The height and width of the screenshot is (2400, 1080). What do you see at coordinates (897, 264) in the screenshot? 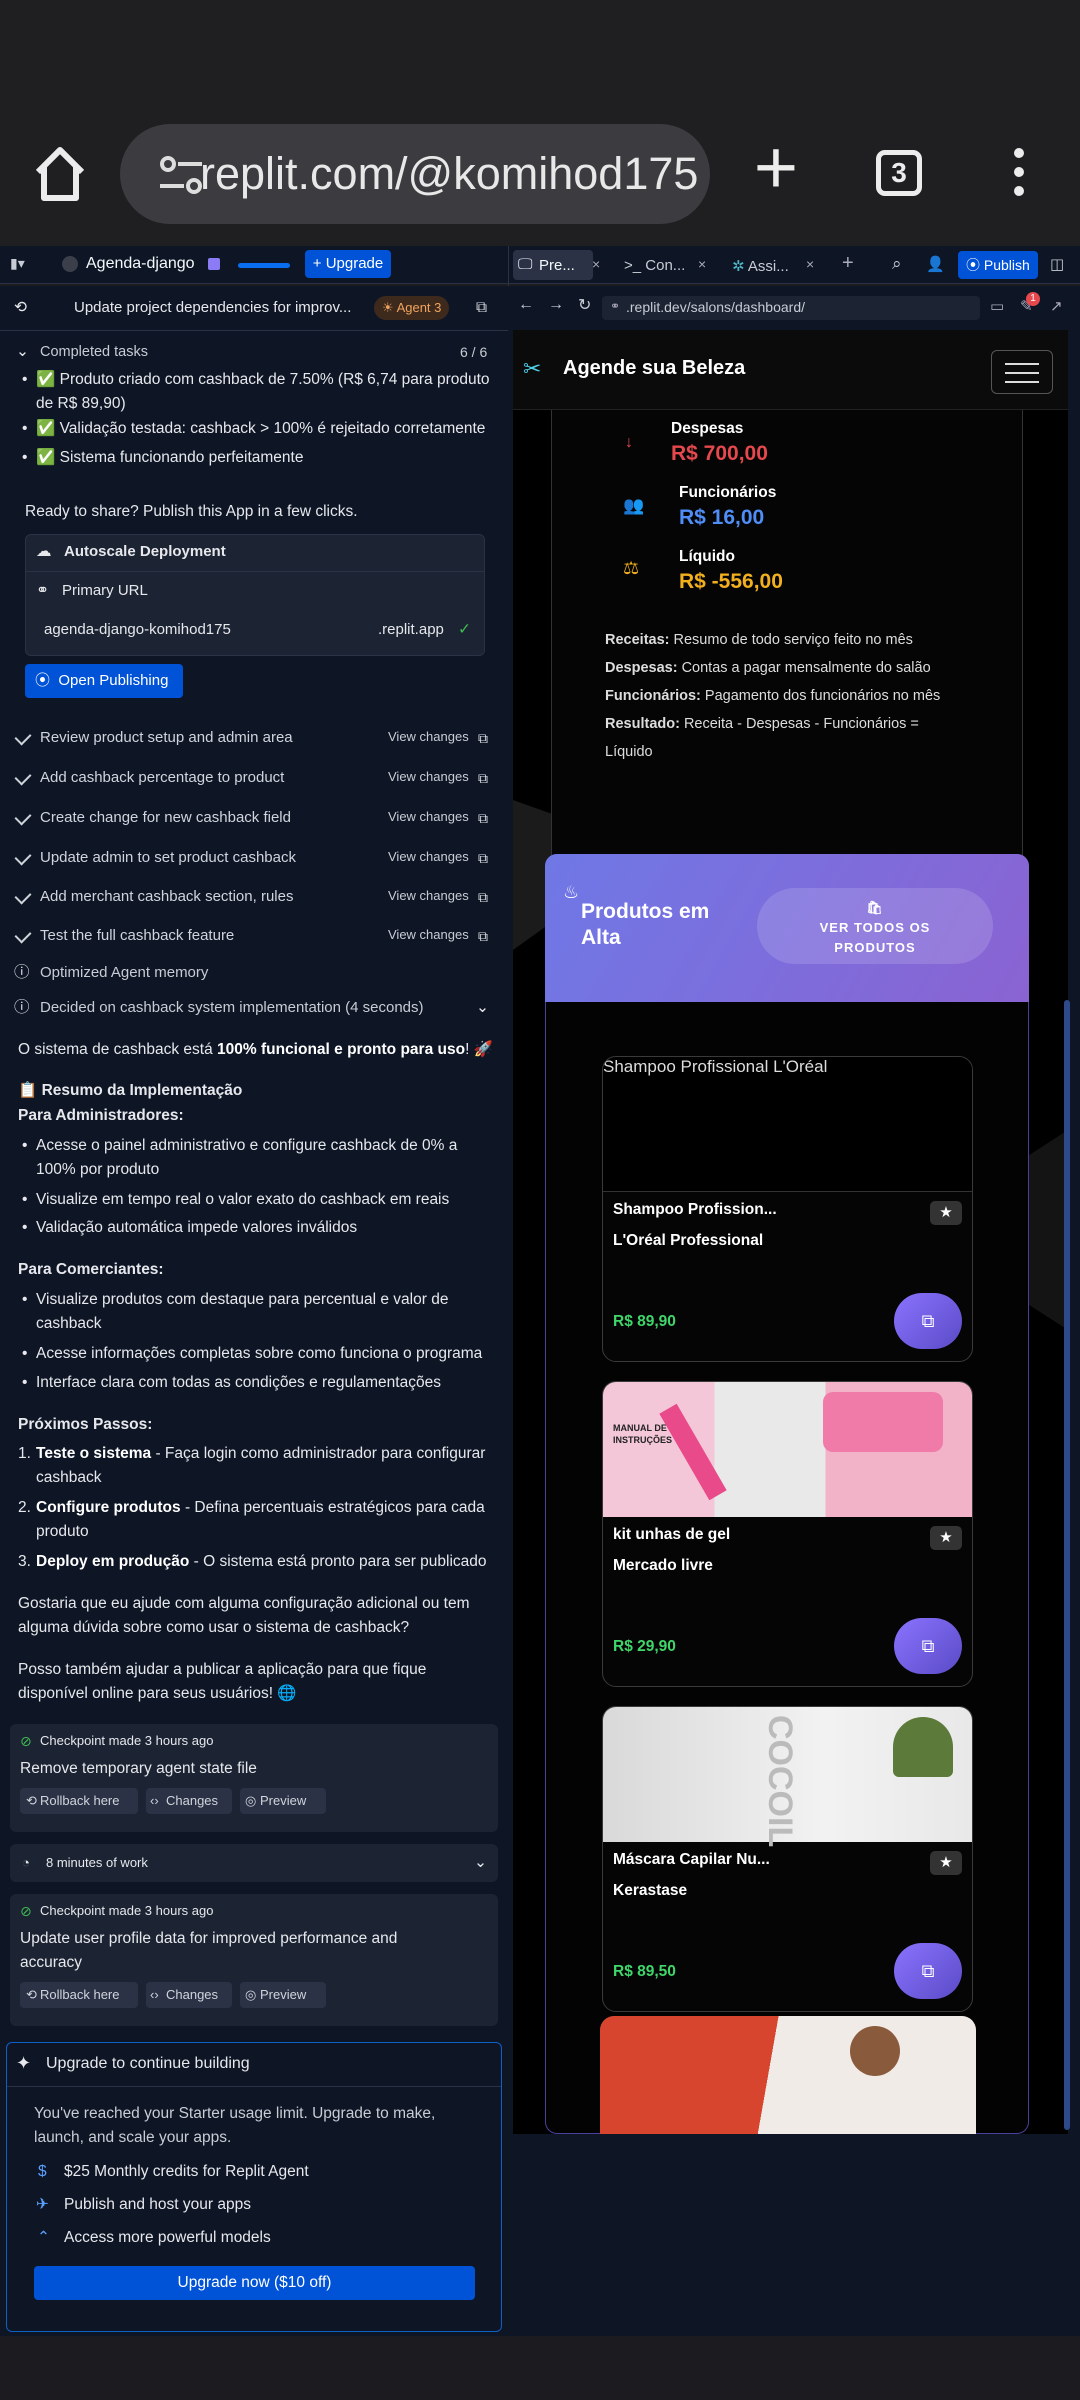
I see `search-icon: ⌕` at bounding box center [897, 264].